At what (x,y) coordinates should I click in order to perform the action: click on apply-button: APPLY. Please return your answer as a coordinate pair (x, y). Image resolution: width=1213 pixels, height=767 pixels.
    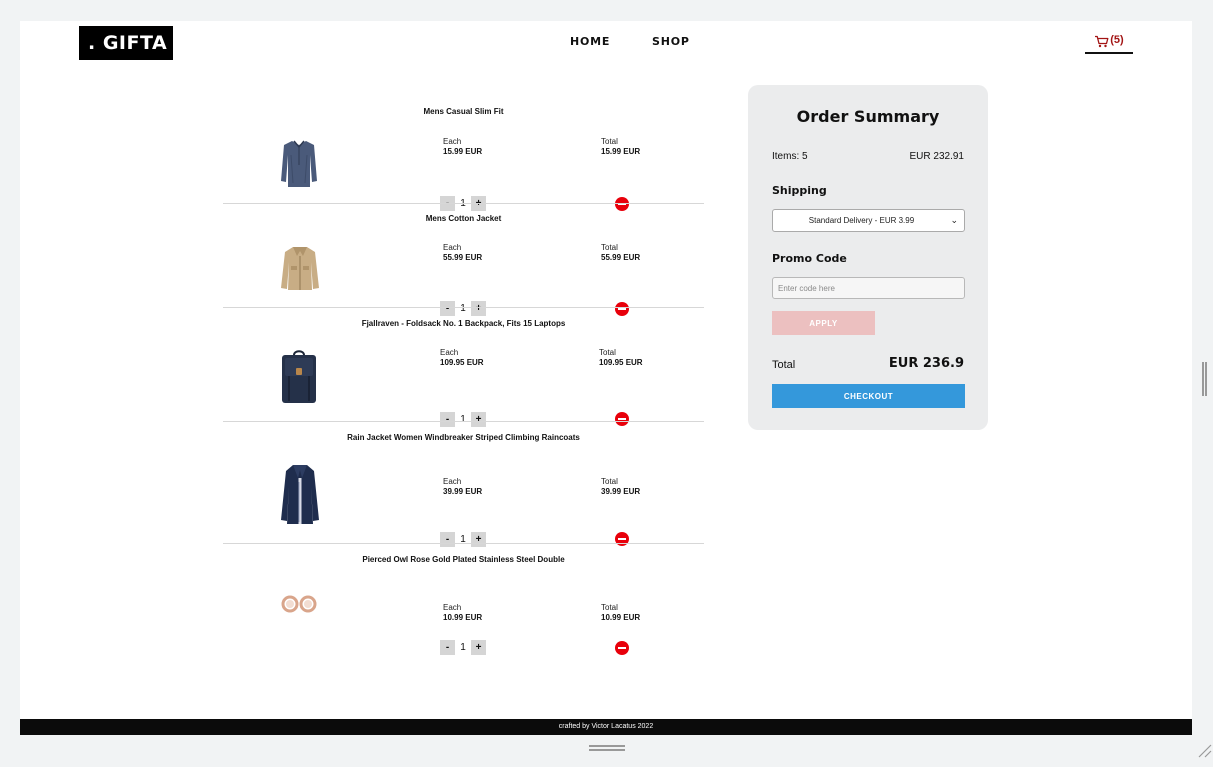
    Looking at the image, I should click on (823, 323).